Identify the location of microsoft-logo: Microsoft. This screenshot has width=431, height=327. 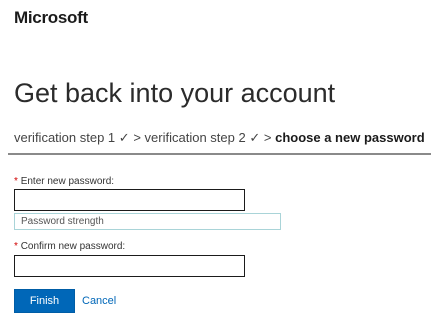
(51, 17).